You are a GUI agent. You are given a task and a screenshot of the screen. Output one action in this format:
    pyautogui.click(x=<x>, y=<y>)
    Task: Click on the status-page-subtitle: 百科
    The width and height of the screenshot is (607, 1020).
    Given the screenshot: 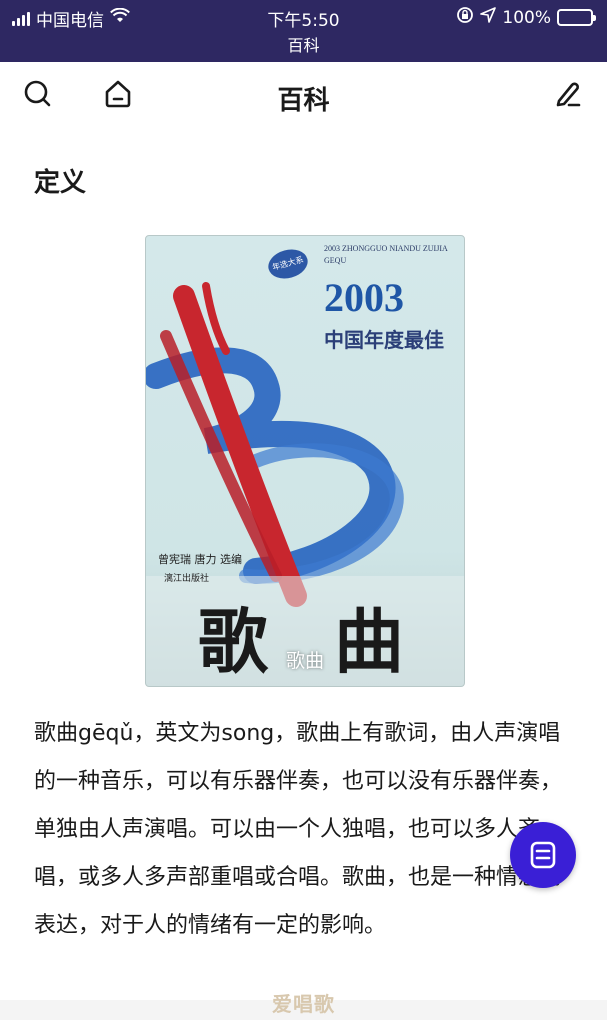 What is the action you would take?
    pyautogui.click(x=303, y=45)
    